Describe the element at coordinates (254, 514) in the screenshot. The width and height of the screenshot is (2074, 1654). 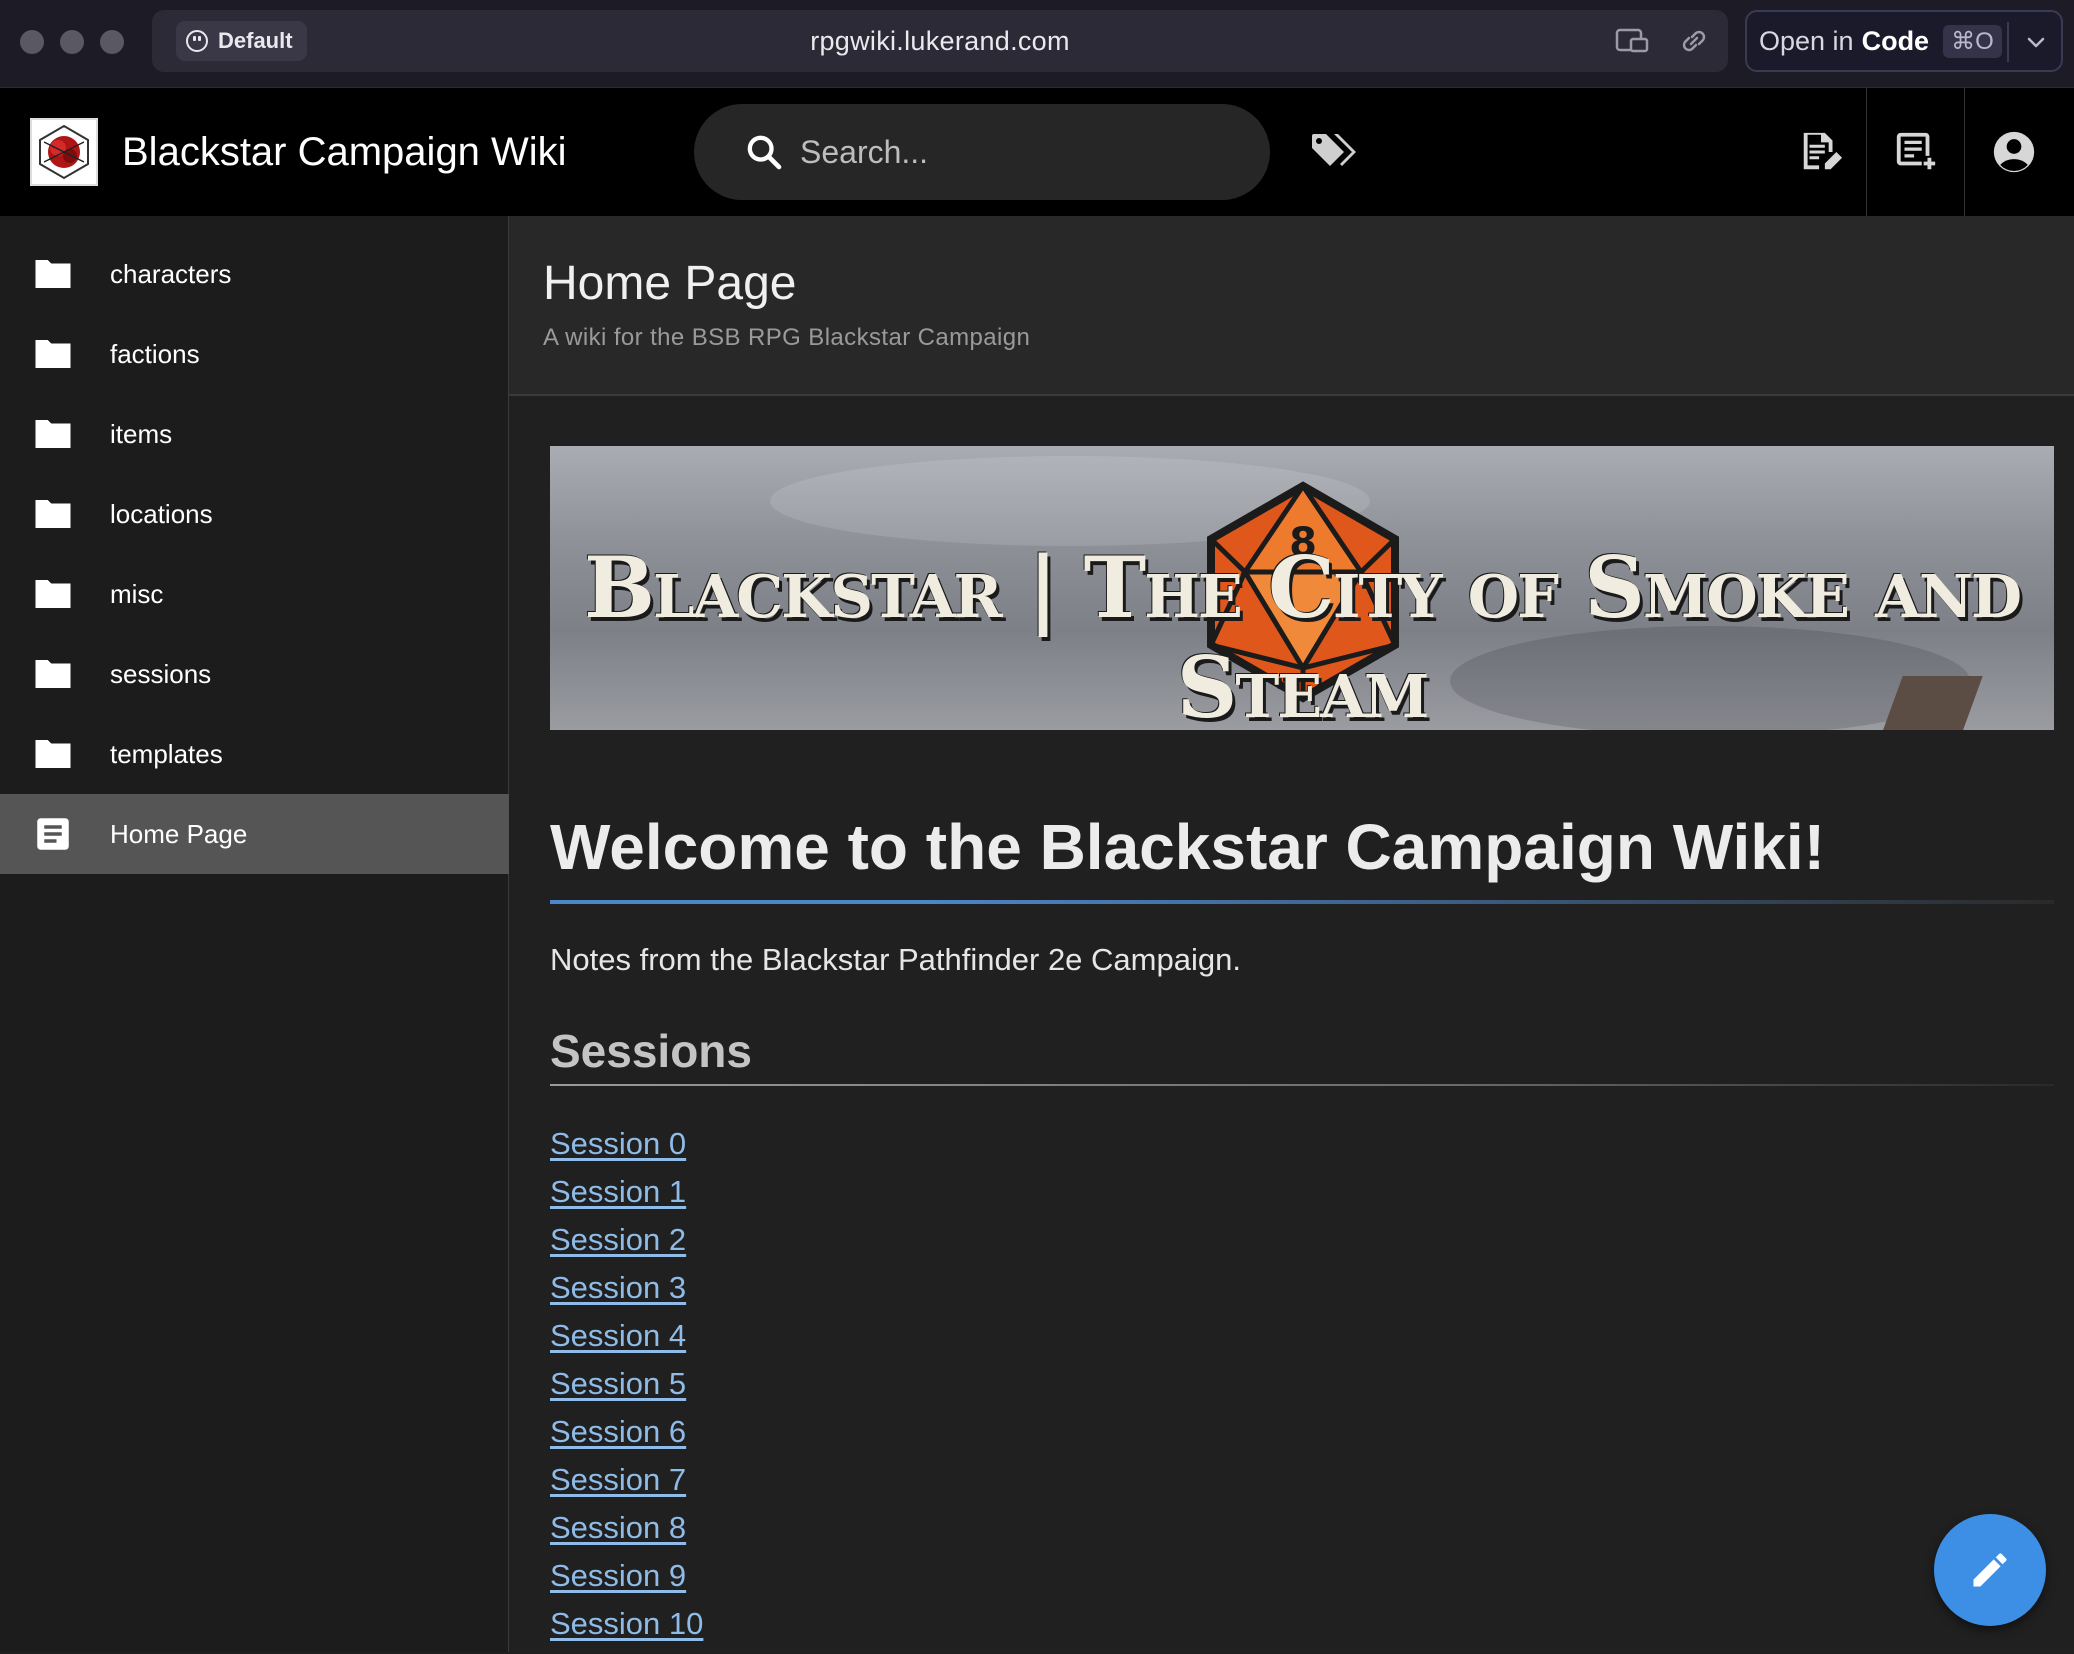
I see `sidebar-item-locations: locations` at that location.